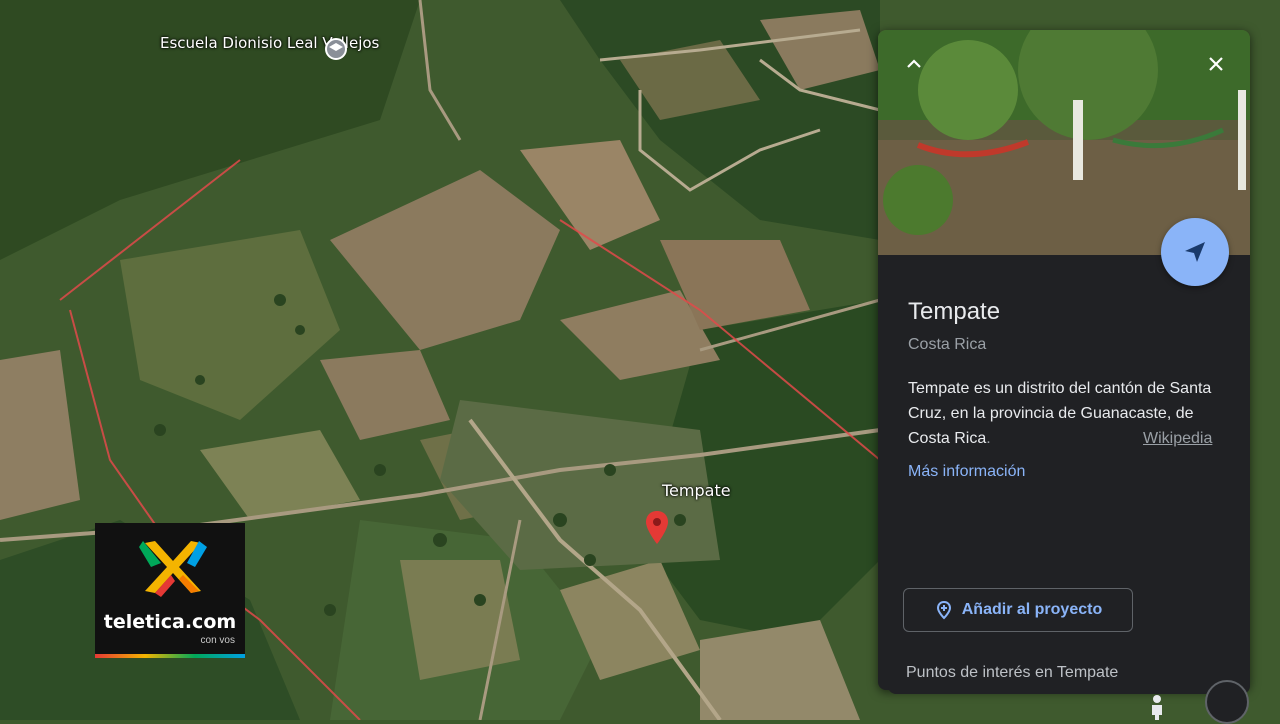 The height and width of the screenshot is (724, 1280). What do you see at coordinates (696, 490) in the screenshot?
I see `town-label: Tempate` at bounding box center [696, 490].